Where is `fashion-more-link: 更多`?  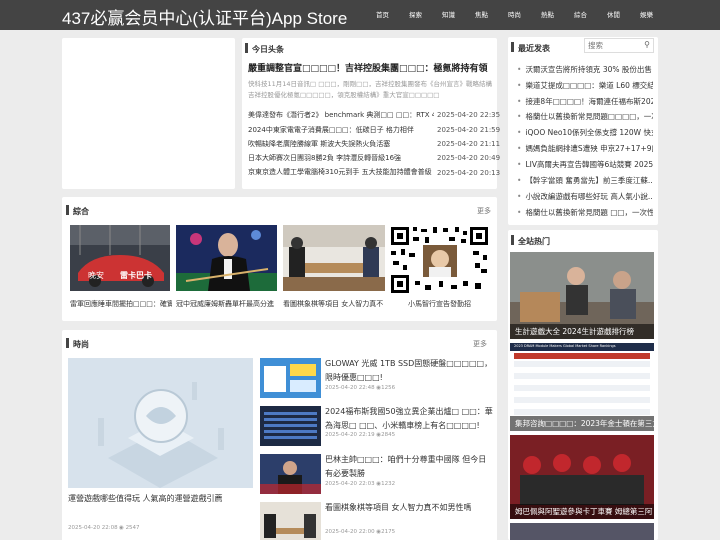 fashion-more-link: 更多 is located at coordinates (480, 344).